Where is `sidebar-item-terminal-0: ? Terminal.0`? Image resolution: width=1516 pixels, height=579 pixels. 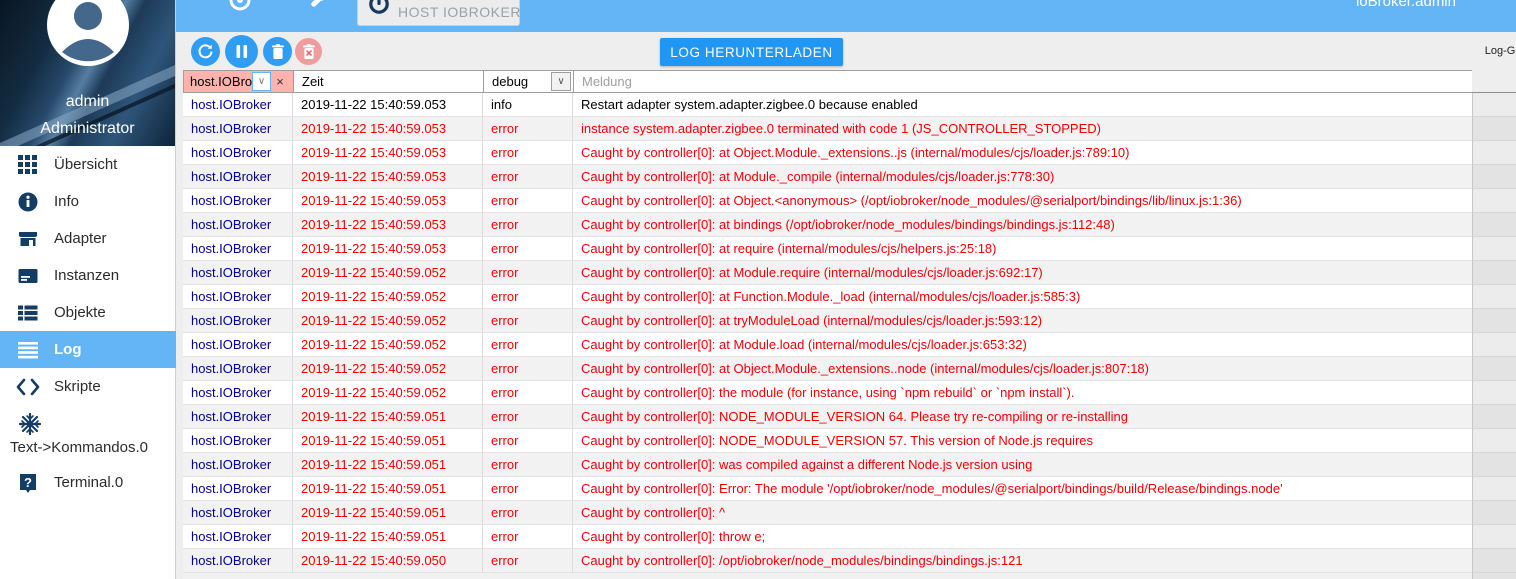
sidebar-item-terminal-0: ? Terminal.0 is located at coordinates (88, 482).